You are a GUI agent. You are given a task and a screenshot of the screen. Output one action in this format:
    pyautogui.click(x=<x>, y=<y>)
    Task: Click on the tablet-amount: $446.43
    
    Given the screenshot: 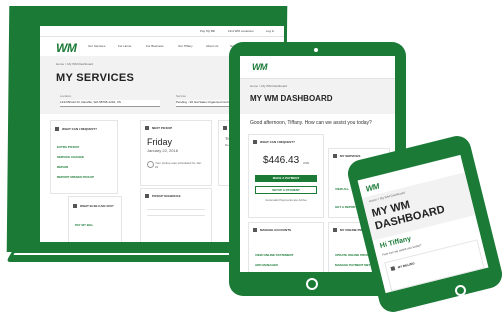 What is the action you would take?
    pyautogui.click(x=281, y=160)
    